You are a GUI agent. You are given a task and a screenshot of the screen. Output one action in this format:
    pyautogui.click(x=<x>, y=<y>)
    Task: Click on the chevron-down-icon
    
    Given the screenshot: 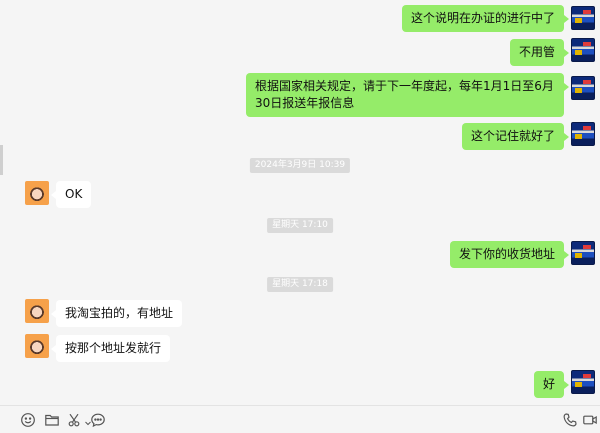 What is the action you would take?
    pyautogui.click(x=85, y=420)
    